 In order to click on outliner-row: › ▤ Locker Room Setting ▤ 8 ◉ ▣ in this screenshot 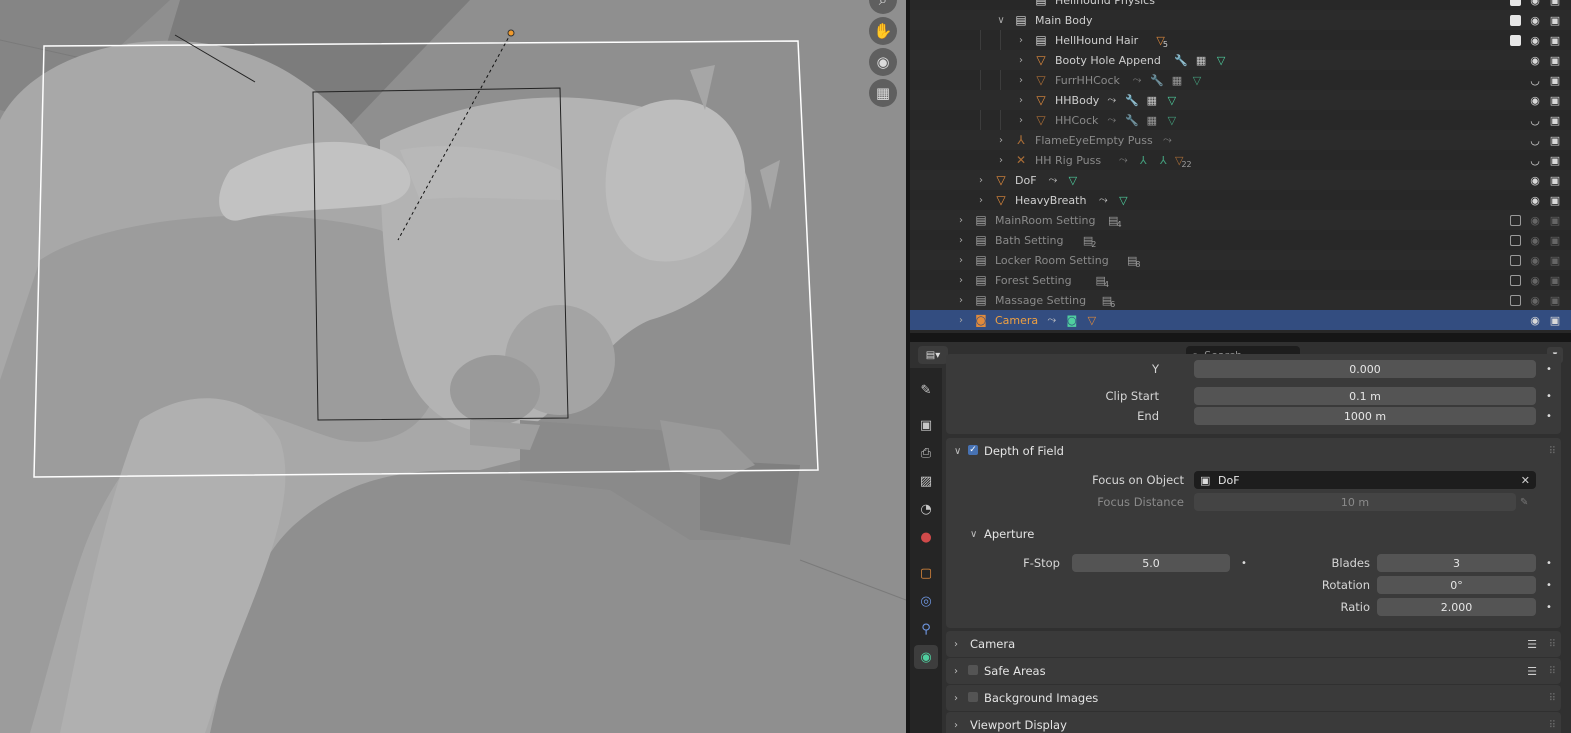, I will do `click(1240, 260)`.